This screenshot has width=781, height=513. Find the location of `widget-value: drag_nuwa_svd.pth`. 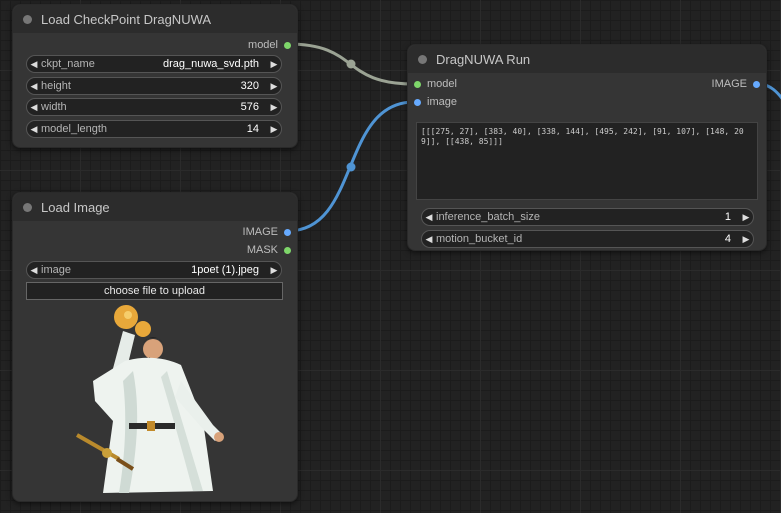

widget-value: drag_nuwa_svd.pth is located at coordinates (210, 64).